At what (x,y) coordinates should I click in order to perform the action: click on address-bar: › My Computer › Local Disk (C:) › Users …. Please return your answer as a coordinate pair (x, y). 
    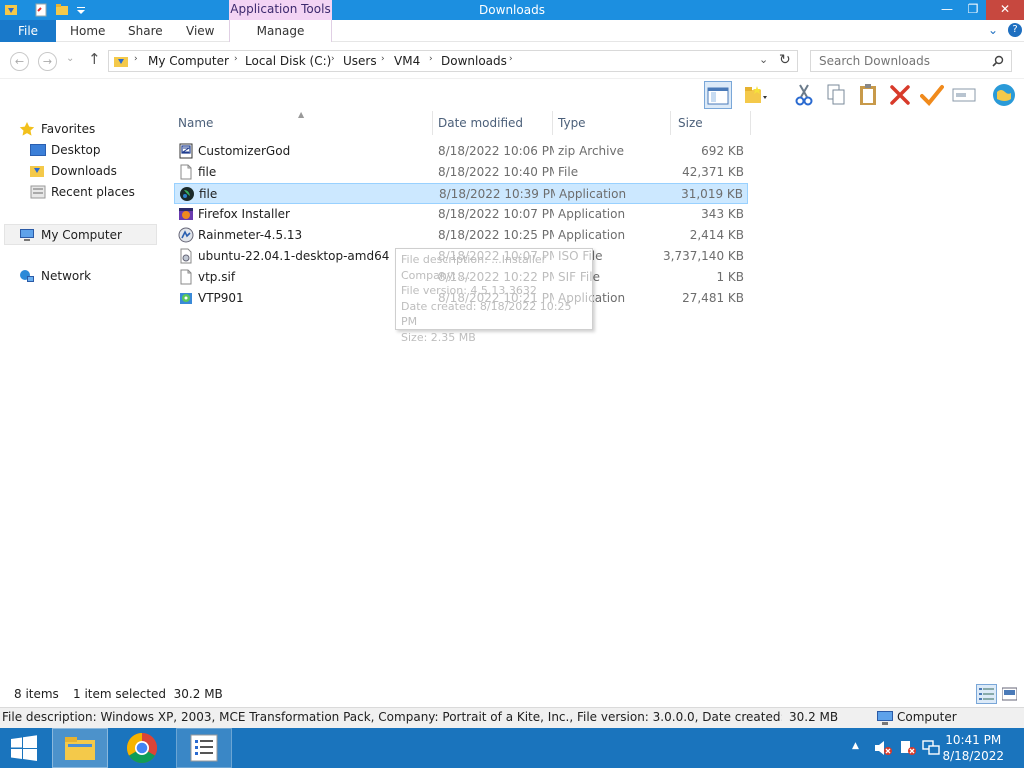
    Looking at the image, I should click on (453, 61).